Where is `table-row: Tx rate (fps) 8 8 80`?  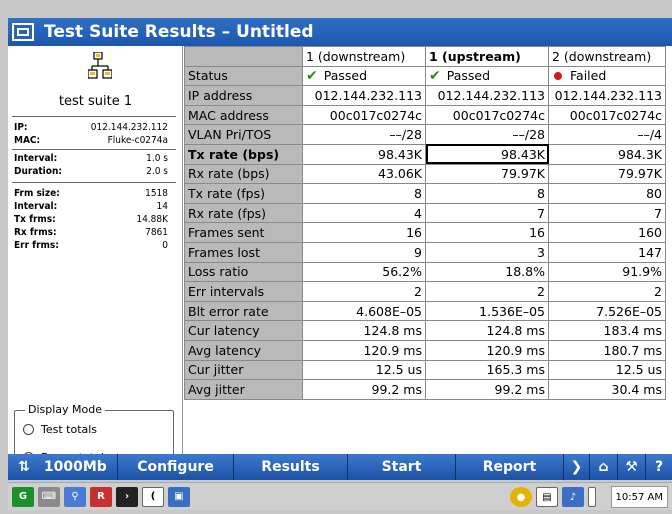
table-row: Tx rate (fps) 8 8 80 is located at coordinates (425, 193).